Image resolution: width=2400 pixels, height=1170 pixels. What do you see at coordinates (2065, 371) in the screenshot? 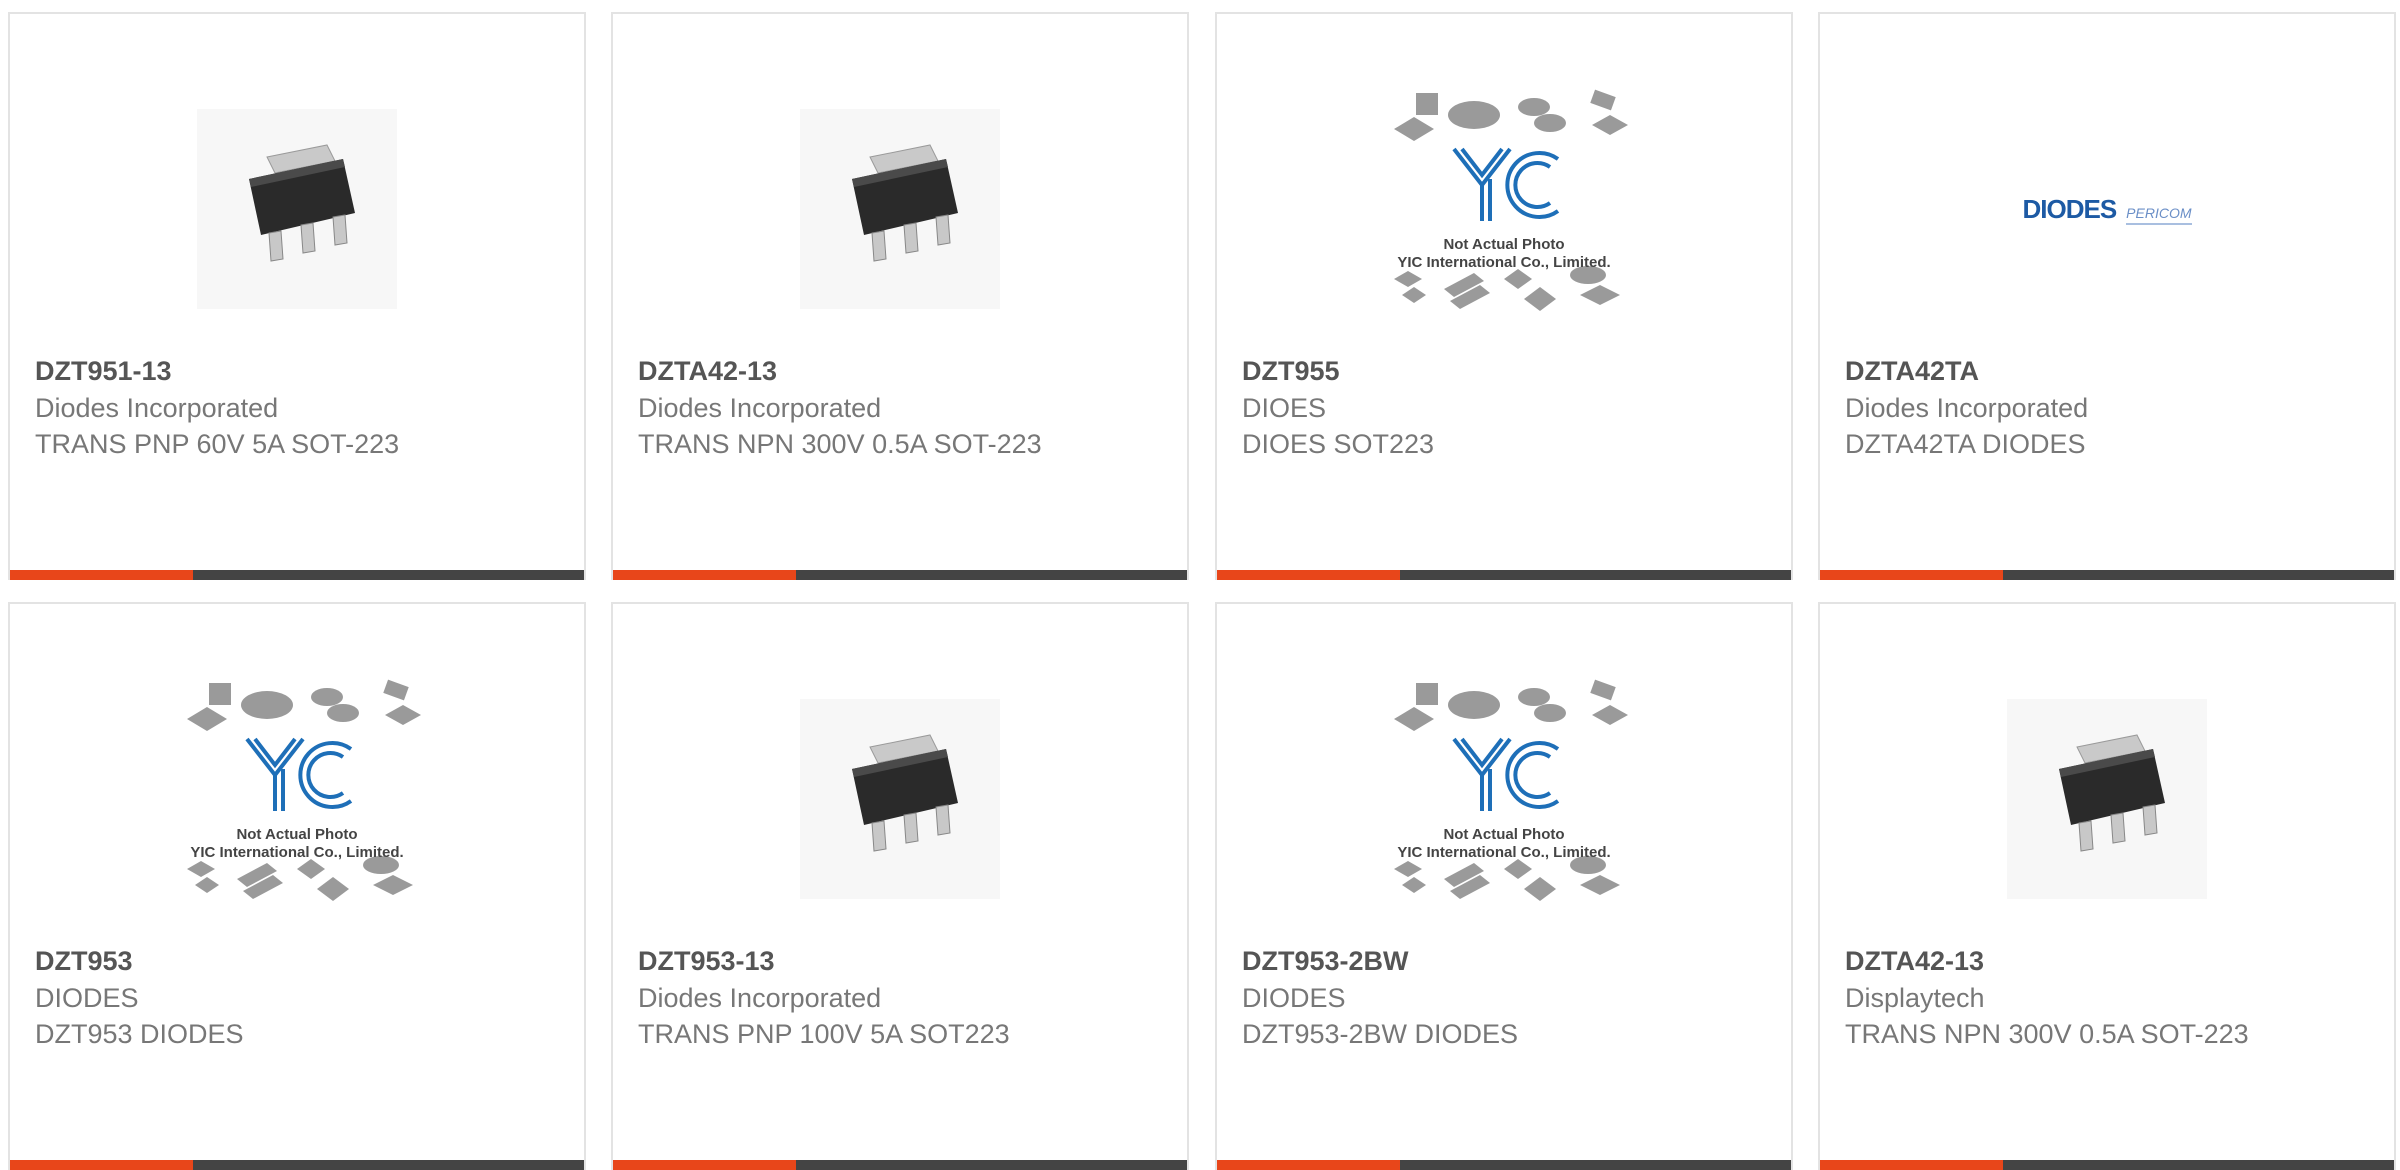
I see `part-number: DZTA42TA` at bounding box center [2065, 371].